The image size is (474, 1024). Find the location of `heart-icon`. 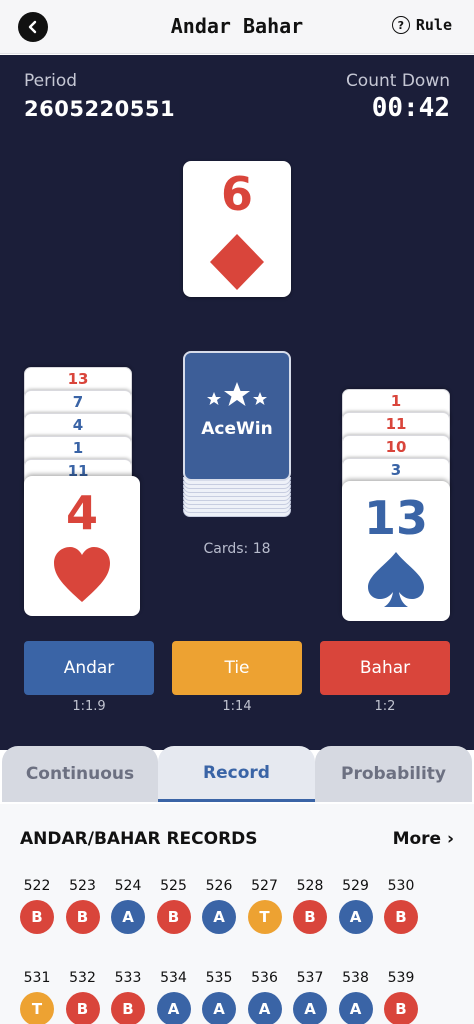

heart-icon is located at coordinates (82, 574).